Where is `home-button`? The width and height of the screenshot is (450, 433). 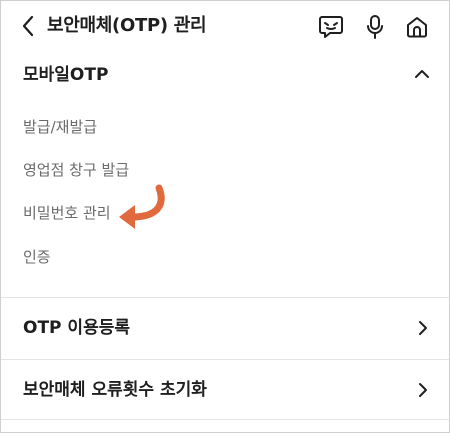 home-button is located at coordinates (417, 27).